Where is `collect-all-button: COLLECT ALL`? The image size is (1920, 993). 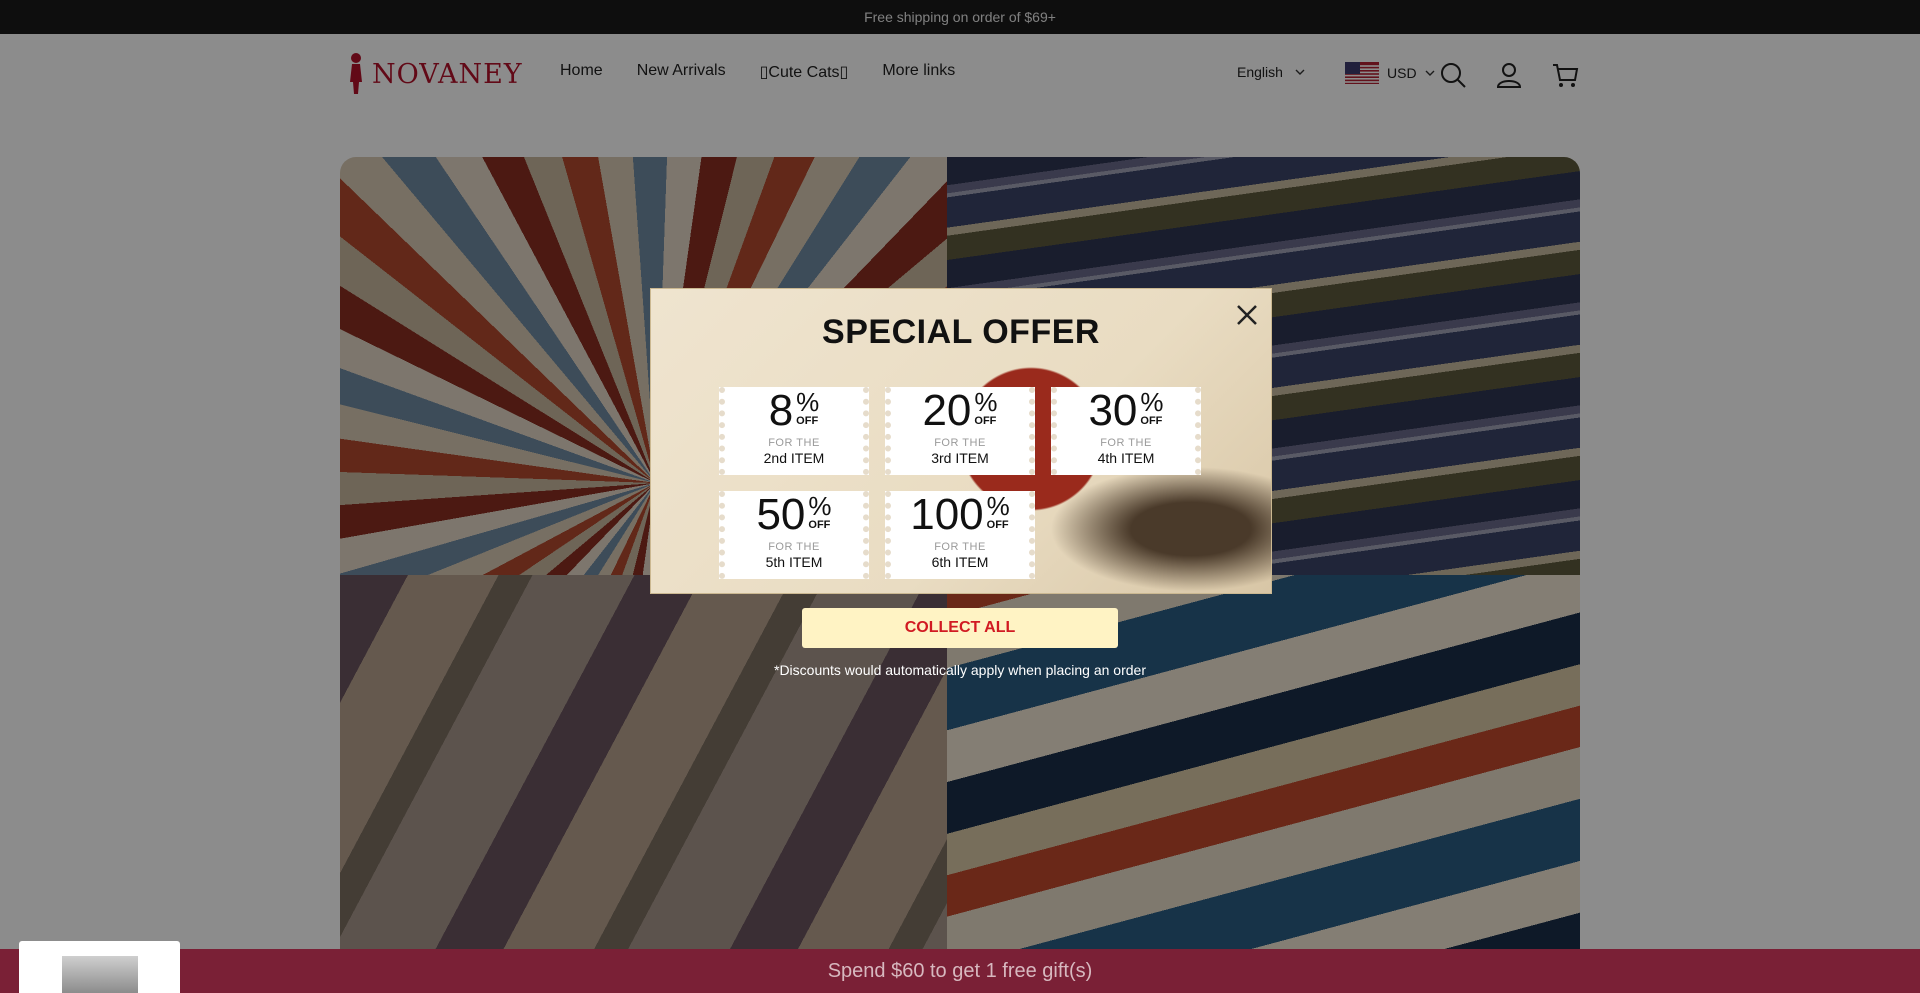
collect-all-button: COLLECT ALL is located at coordinates (960, 628).